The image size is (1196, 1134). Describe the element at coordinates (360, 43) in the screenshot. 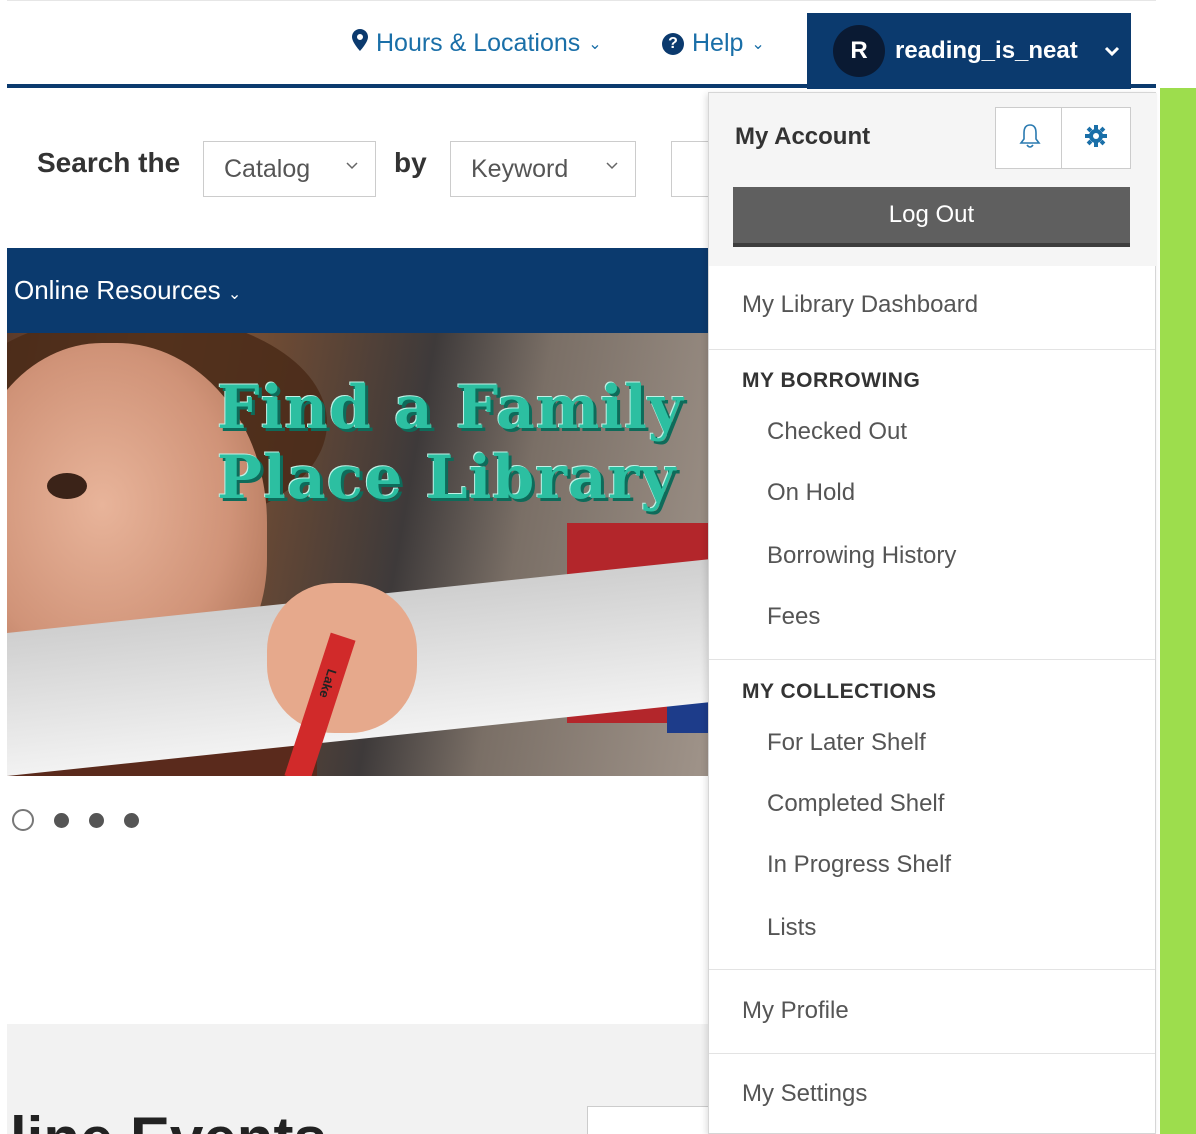

I see `map-pin-icon` at that location.